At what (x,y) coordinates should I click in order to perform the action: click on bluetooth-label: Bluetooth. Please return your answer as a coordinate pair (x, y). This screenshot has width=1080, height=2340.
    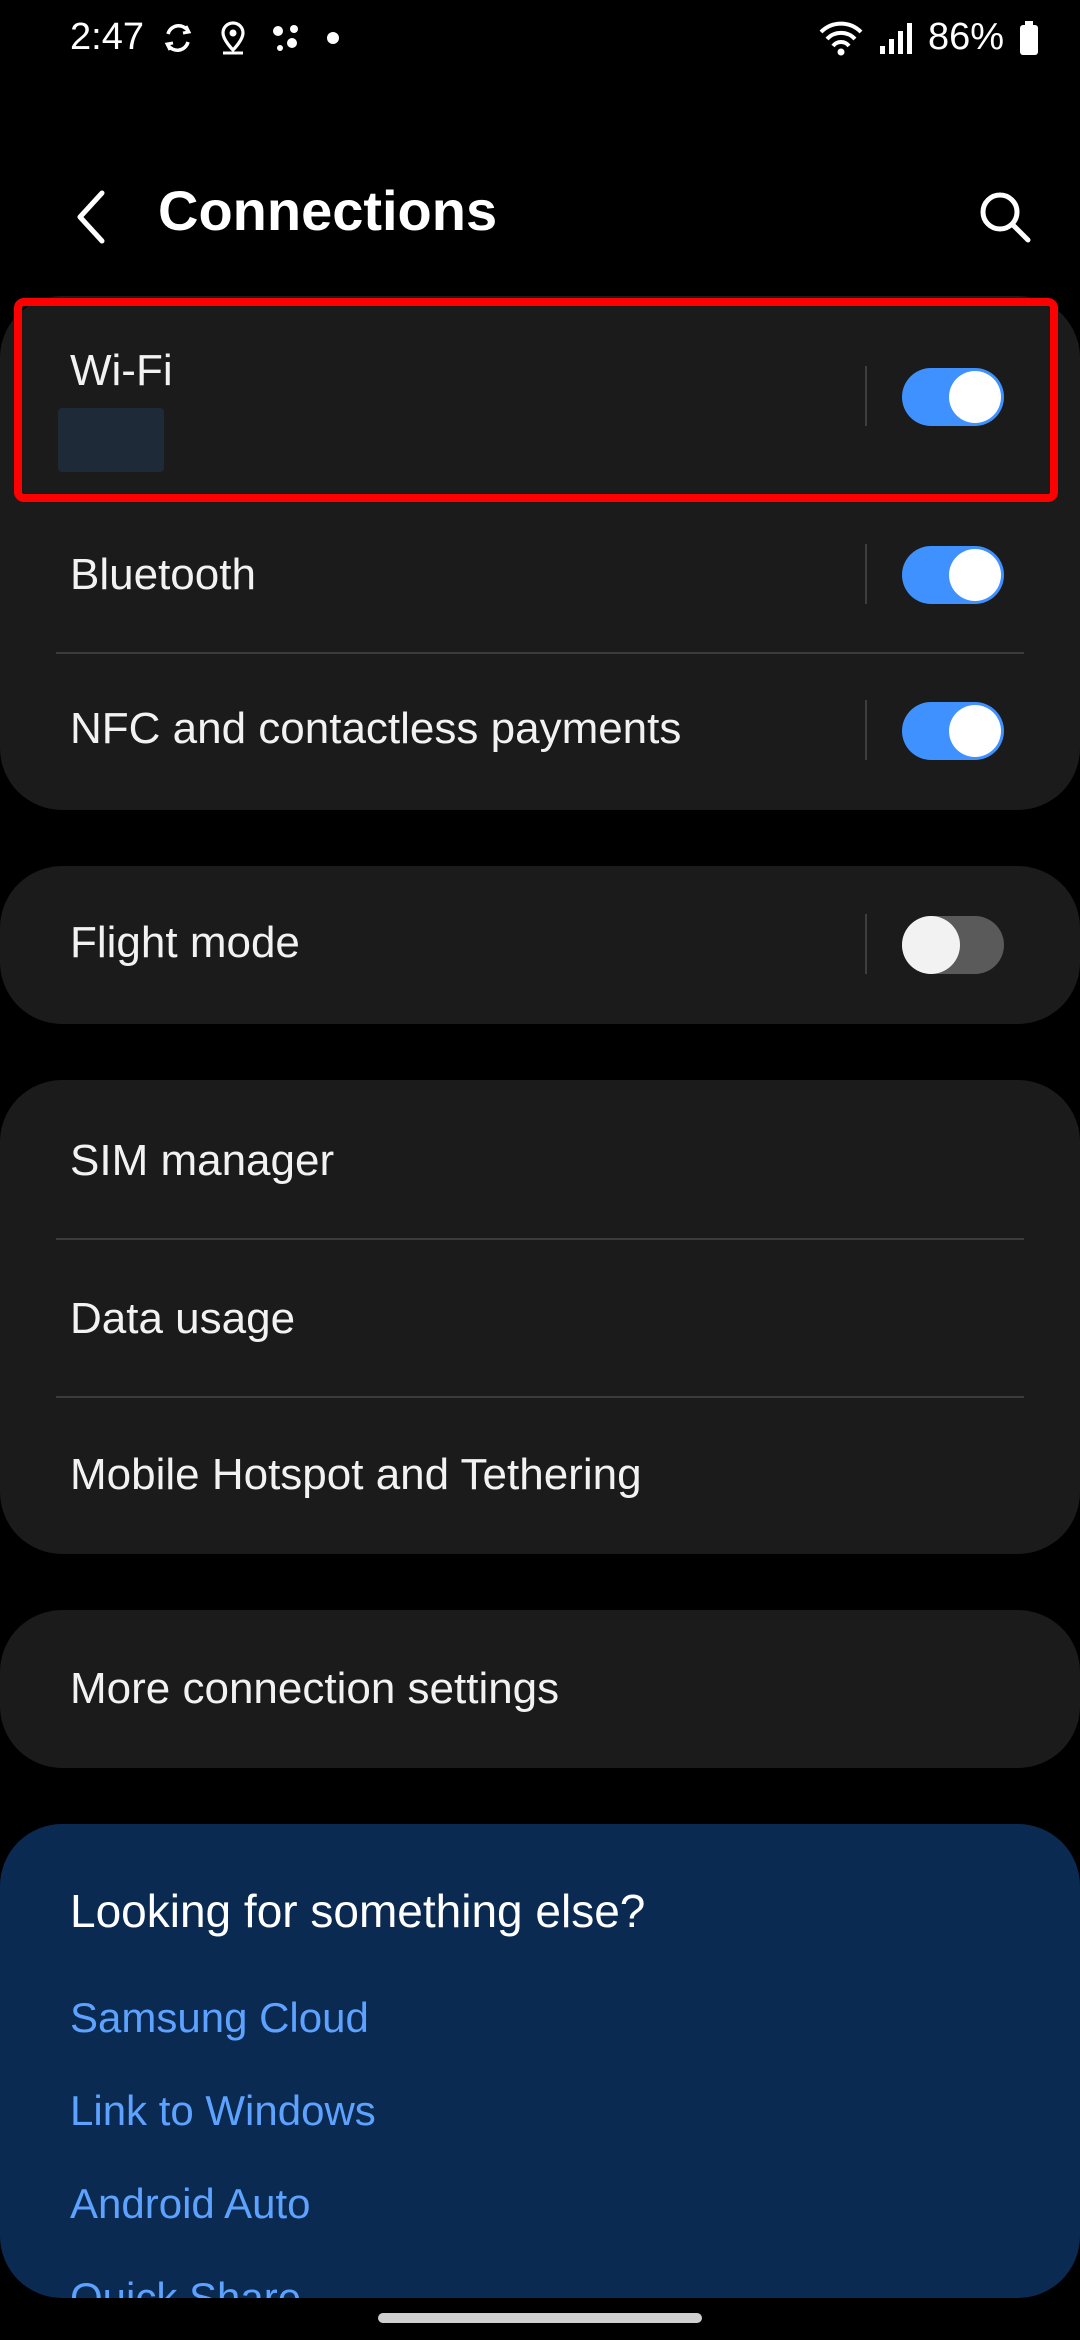
    Looking at the image, I should click on (163, 574).